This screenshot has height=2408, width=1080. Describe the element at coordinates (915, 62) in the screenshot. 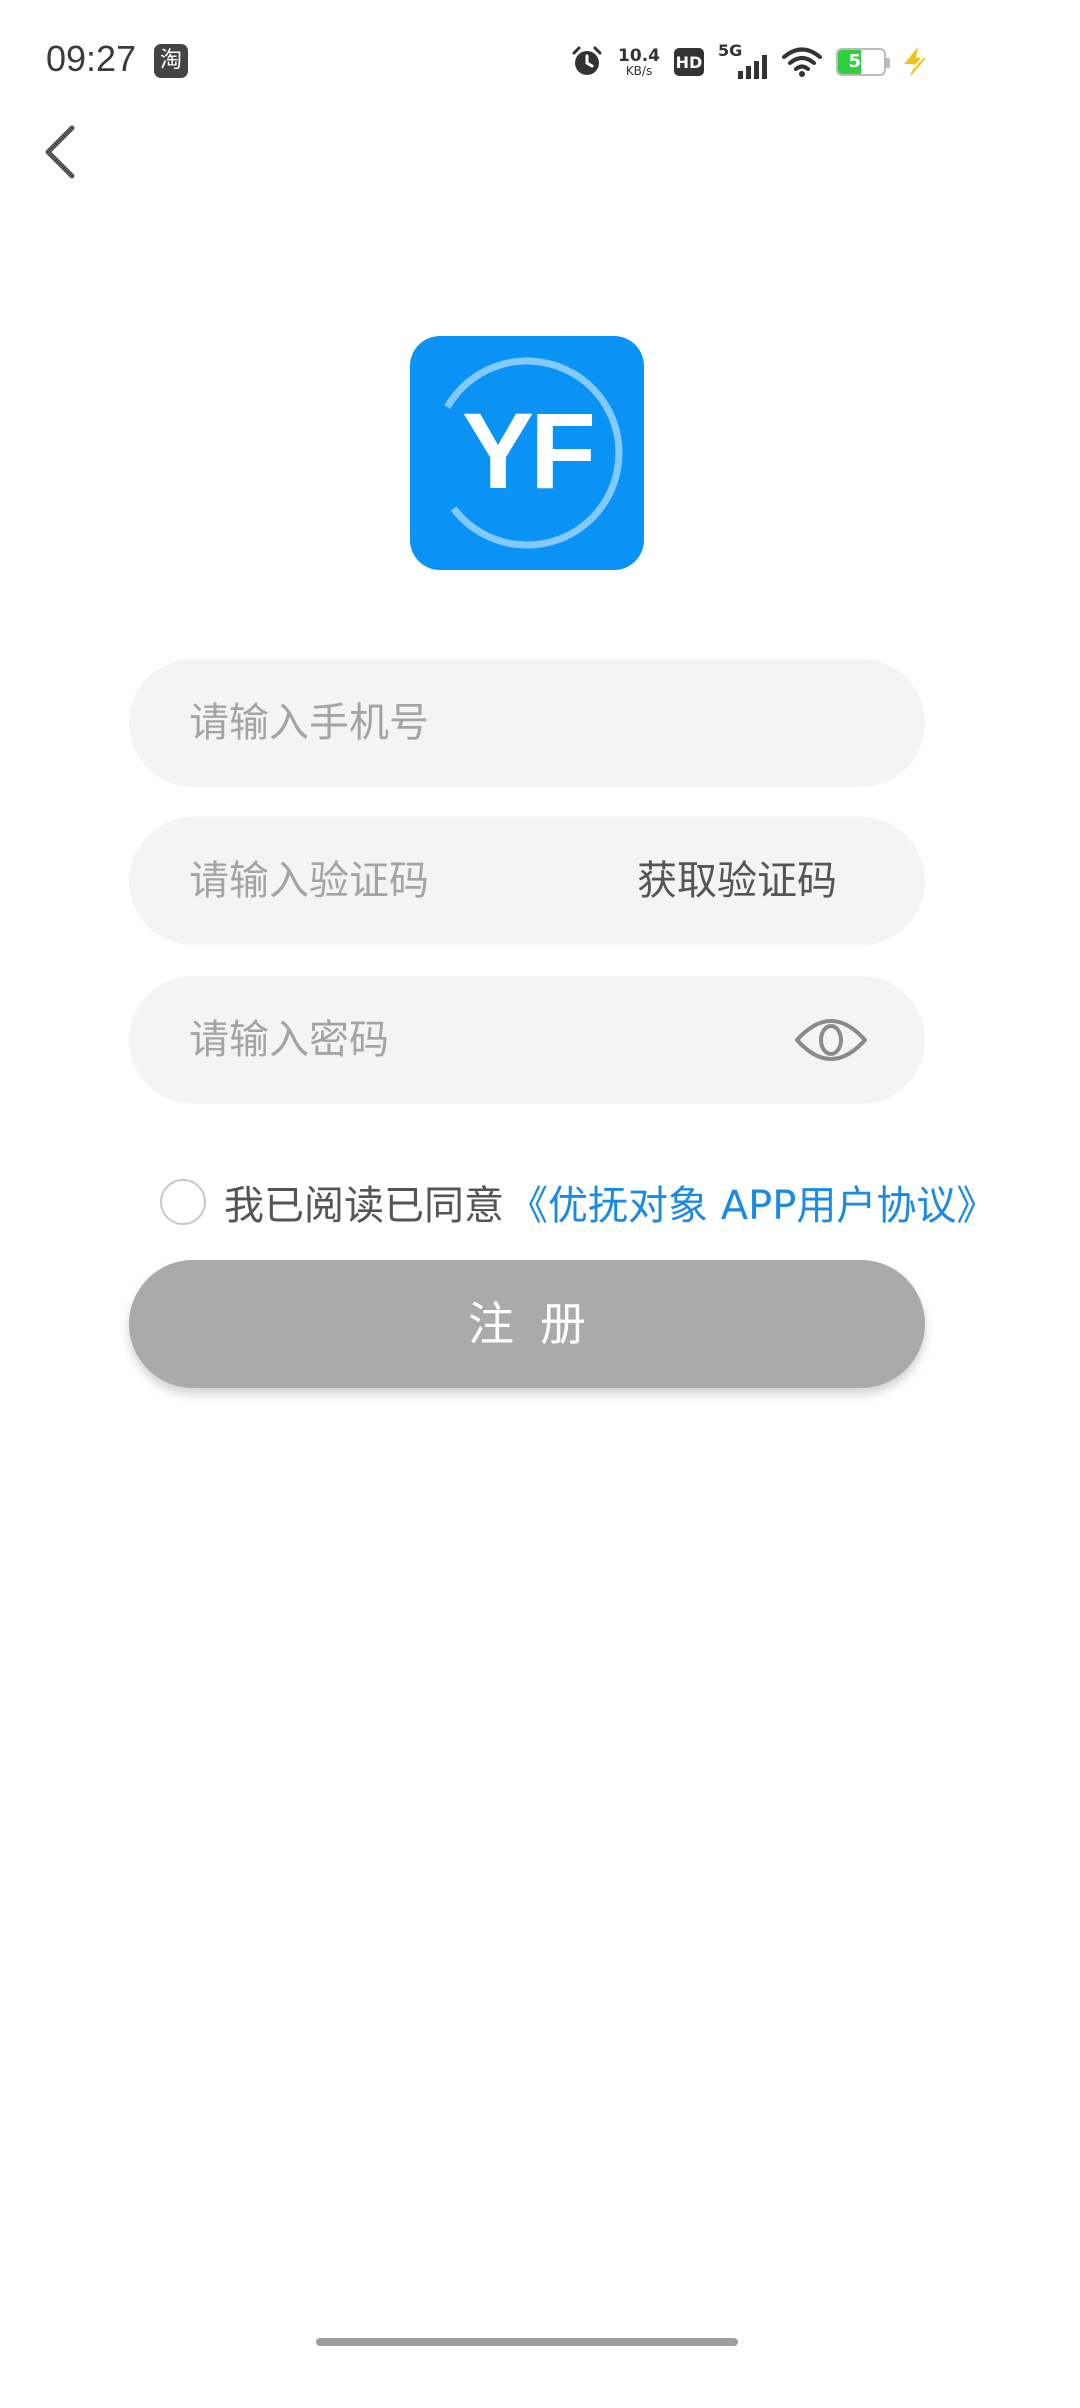

I see `lightning-icon` at that location.